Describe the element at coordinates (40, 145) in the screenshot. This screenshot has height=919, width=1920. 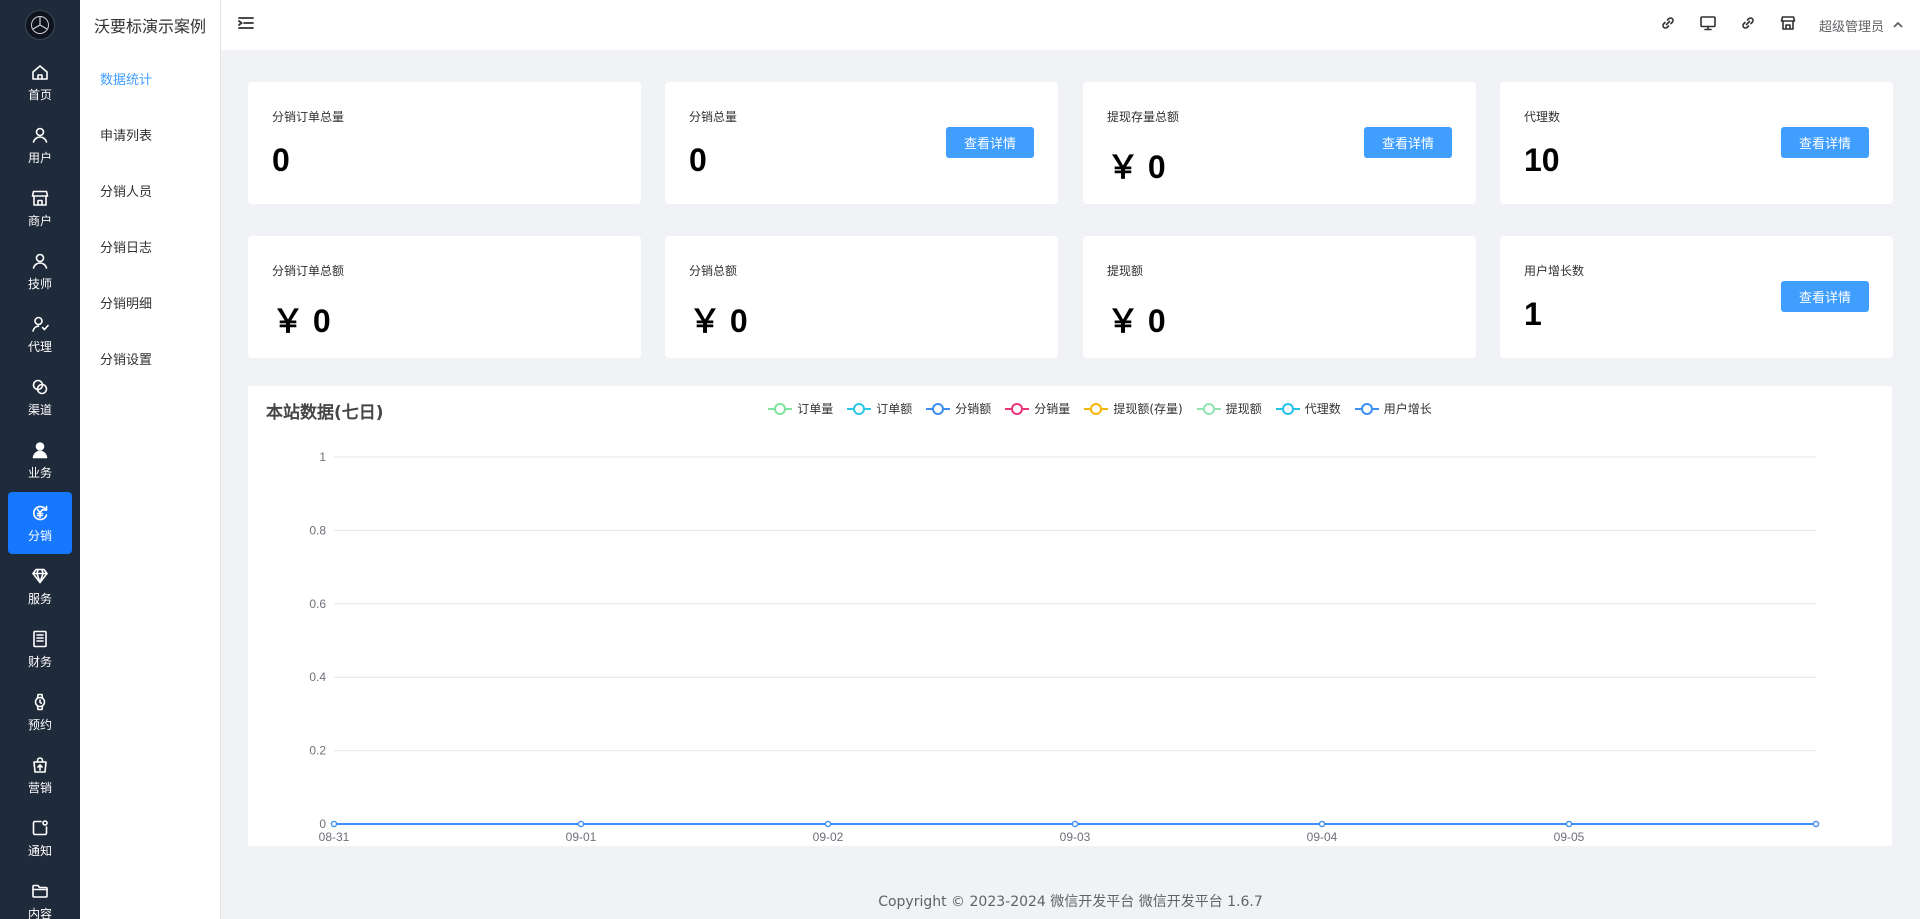
I see `rail-item-user: 用户` at that location.